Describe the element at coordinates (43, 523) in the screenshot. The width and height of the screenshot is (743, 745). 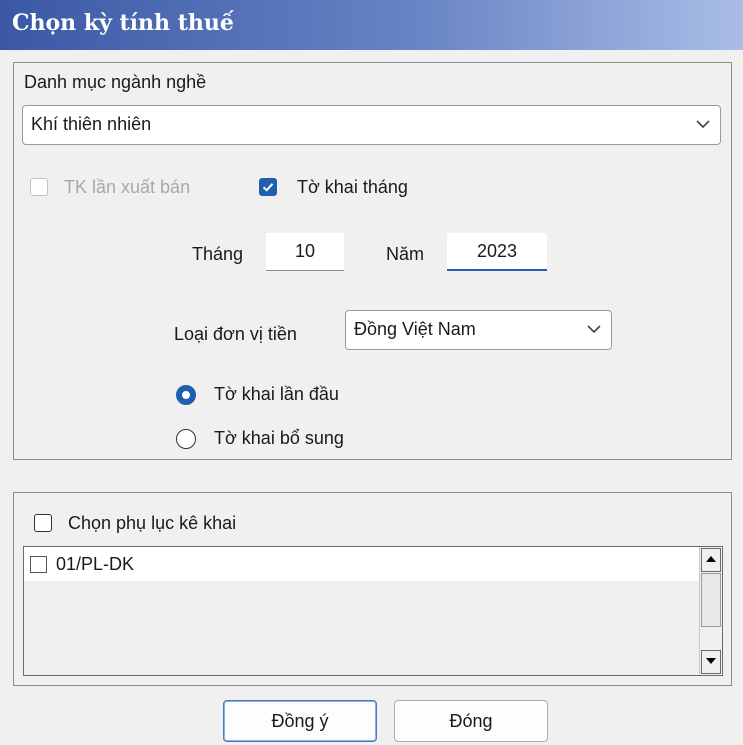
I see `select-appendix-checkbox` at that location.